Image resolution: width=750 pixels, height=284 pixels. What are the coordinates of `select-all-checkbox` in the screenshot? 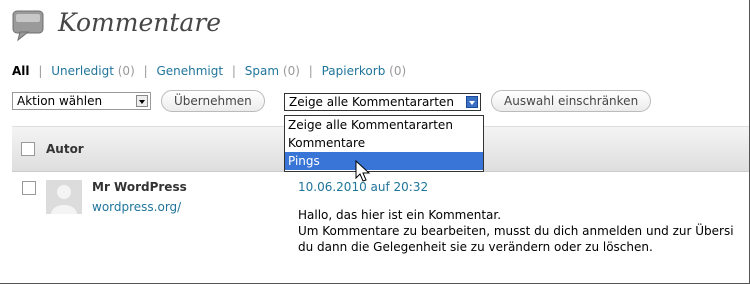 It's located at (28, 149).